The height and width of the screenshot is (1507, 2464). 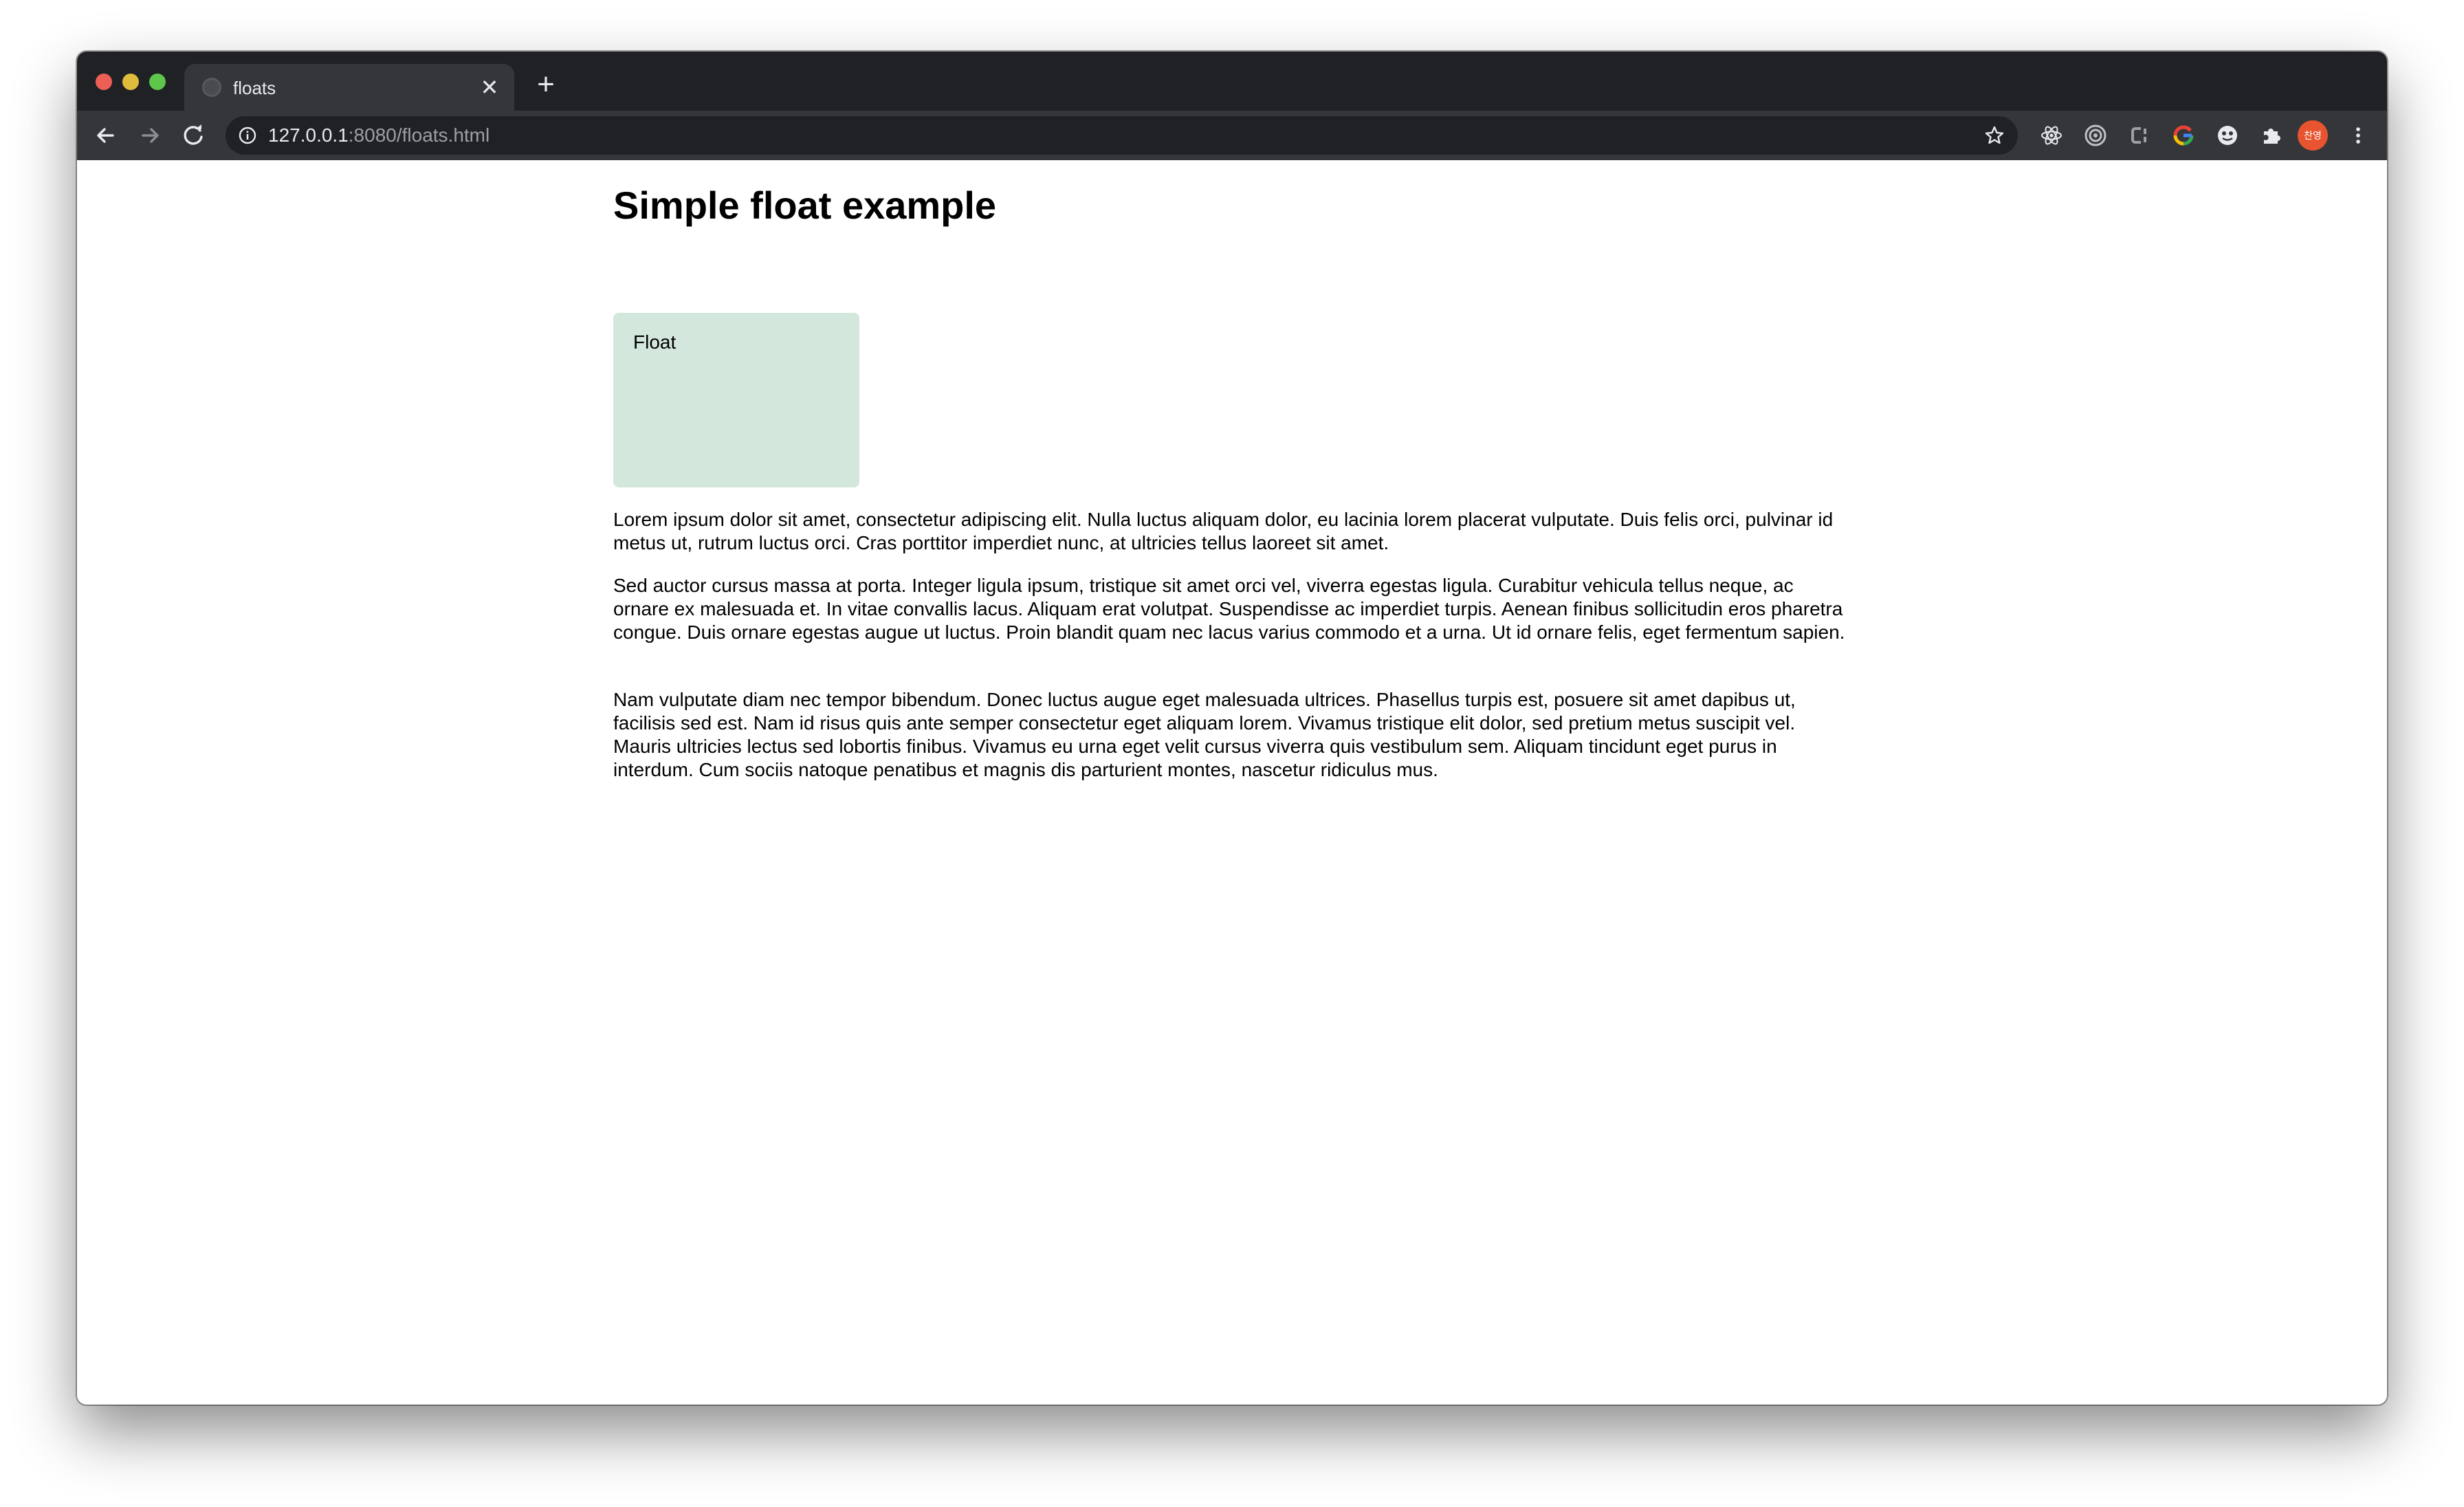 I want to click on arrow-left-icon, so click(x=106, y=135).